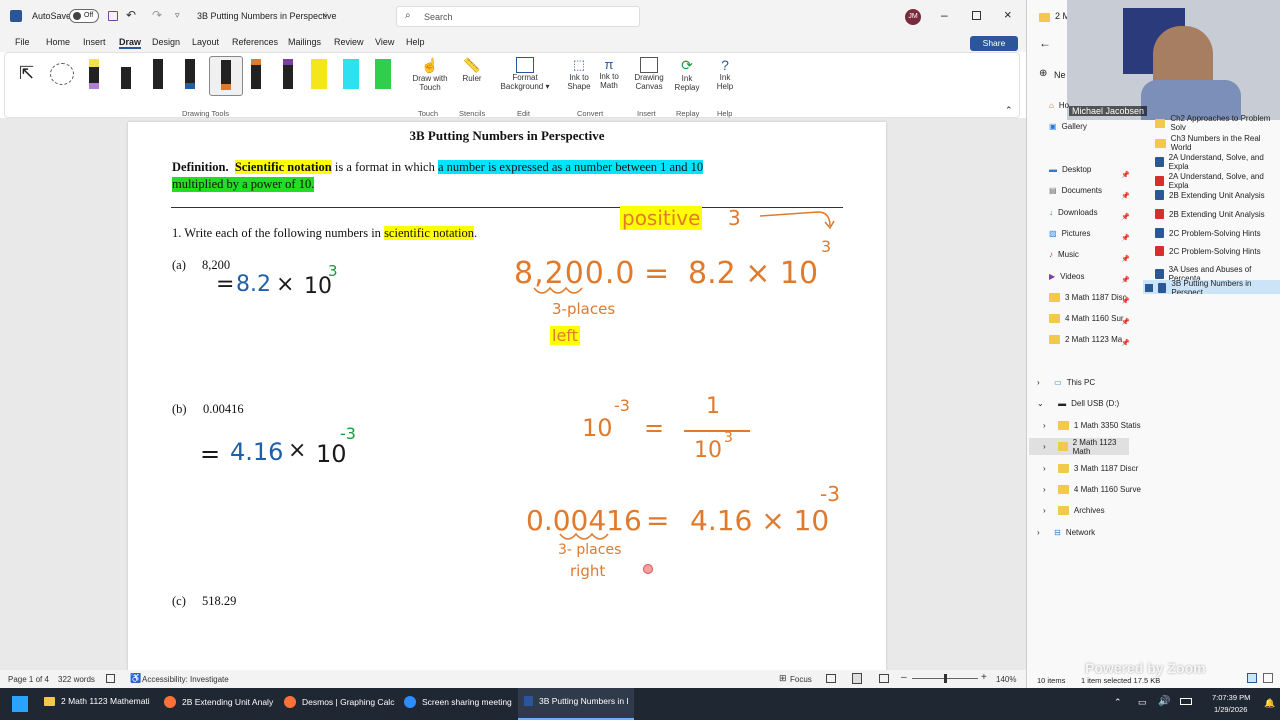 Image resolution: width=1280 pixels, height=720 pixels. I want to click on zoom-level: 140%, so click(1006, 679).